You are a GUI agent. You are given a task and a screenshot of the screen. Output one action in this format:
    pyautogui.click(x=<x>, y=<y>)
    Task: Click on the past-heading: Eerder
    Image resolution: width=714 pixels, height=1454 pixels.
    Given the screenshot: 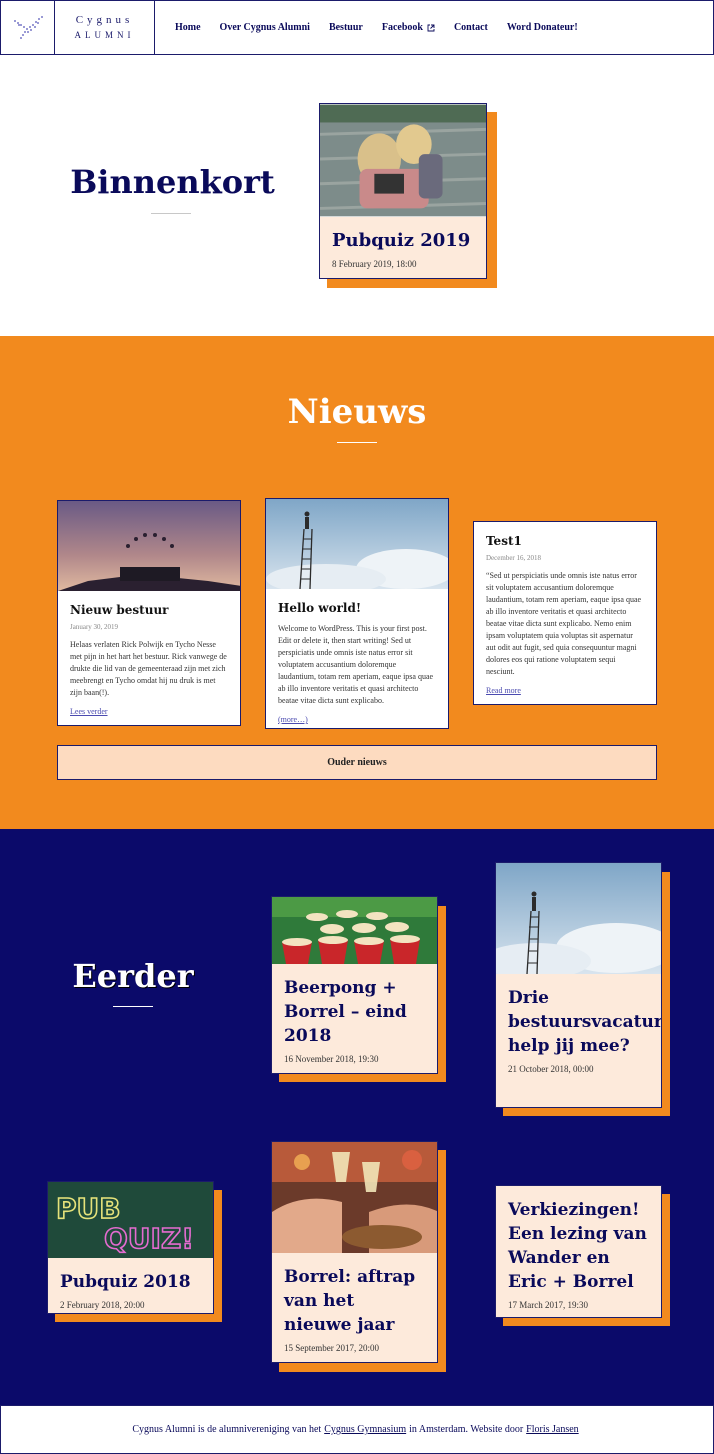 What is the action you would take?
    pyautogui.click(x=133, y=976)
    